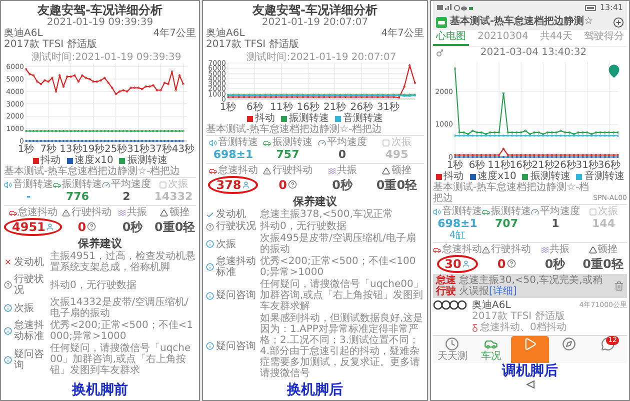 This screenshot has width=630, height=401. What do you see at coordinates (254, 107) in the screenshot?
I see `axis-tick-label: 6秒` at bounding box center [254, 107].